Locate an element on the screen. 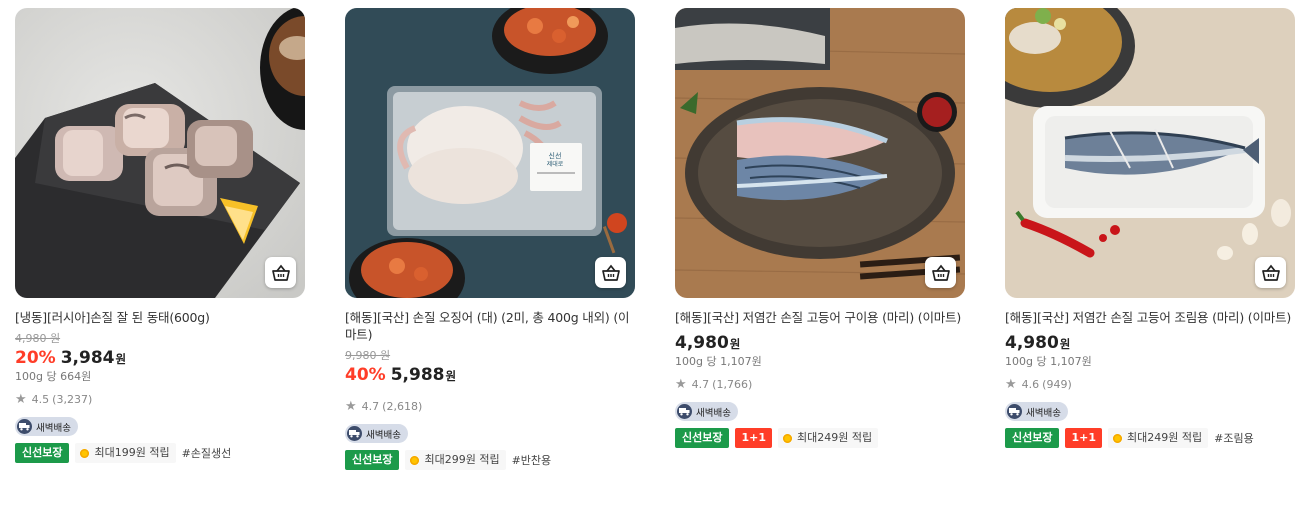  badge-row: 신선보장 최대299원 적립 #반찬용 is located at coordinates (490, 460).